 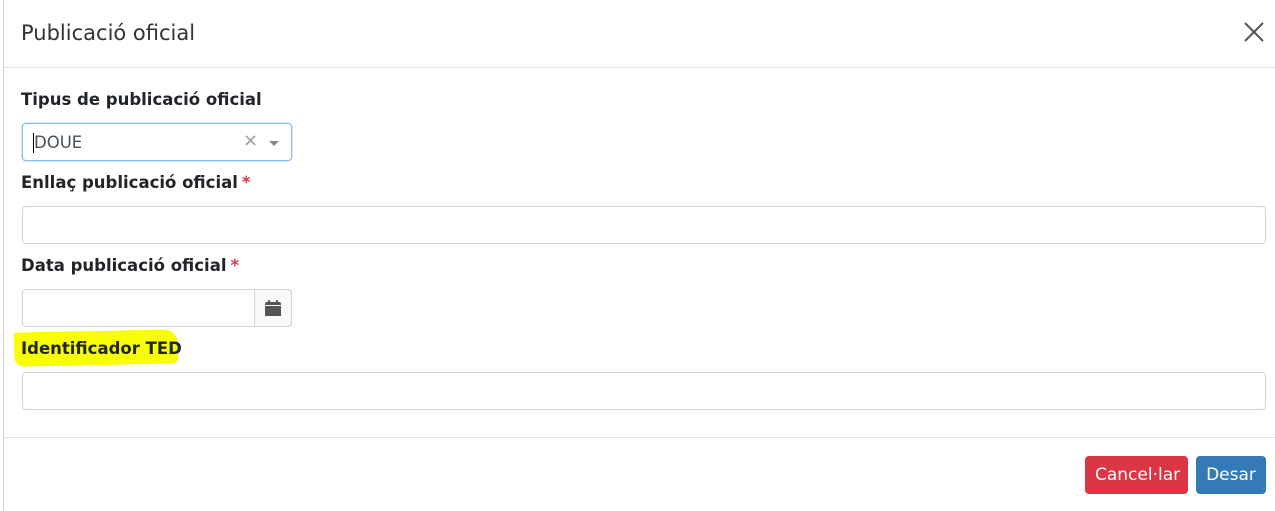 I want to click on close-icon, so click(x=1254, y=32).